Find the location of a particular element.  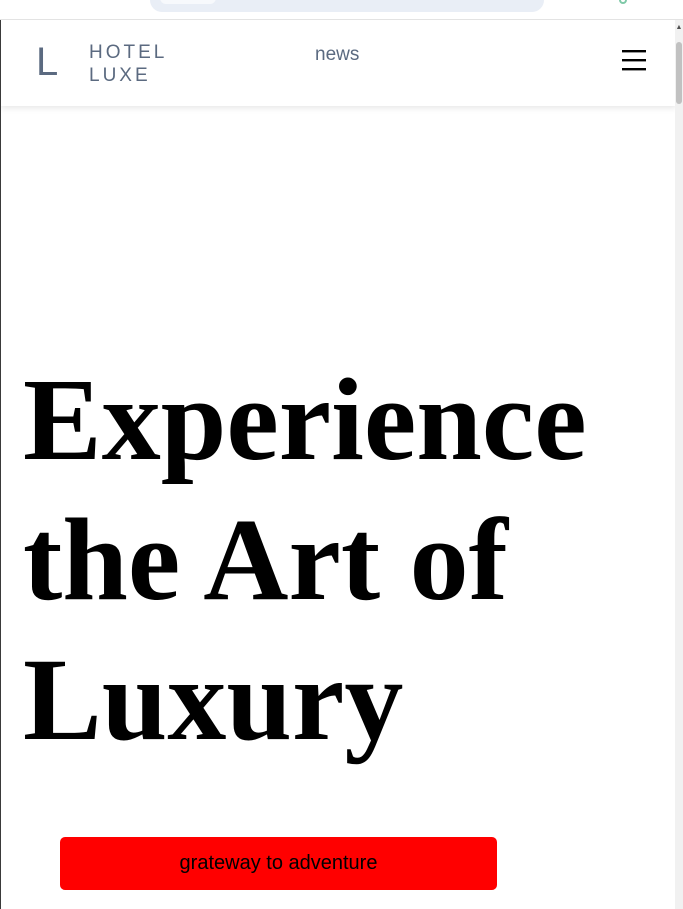

brand-name-line1: HOTEL is located at coordinates (128, 52).